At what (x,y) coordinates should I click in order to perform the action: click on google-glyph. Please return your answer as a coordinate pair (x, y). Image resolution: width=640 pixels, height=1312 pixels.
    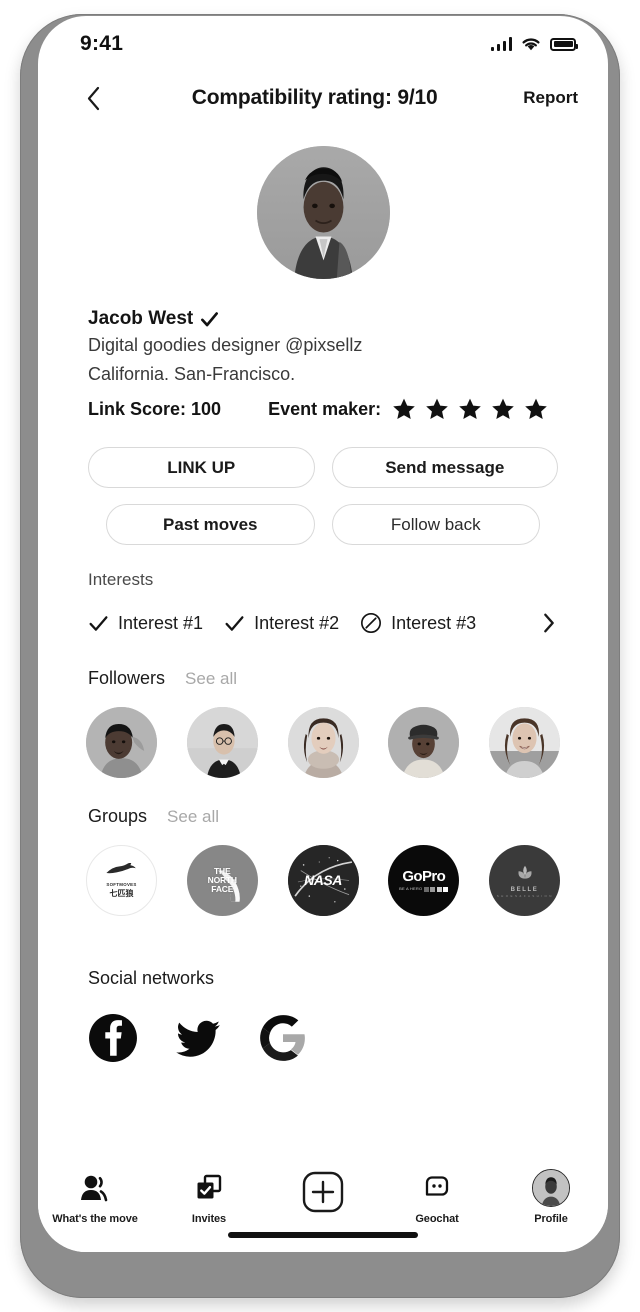
    Looking at the image, I should click on (282, 1038).